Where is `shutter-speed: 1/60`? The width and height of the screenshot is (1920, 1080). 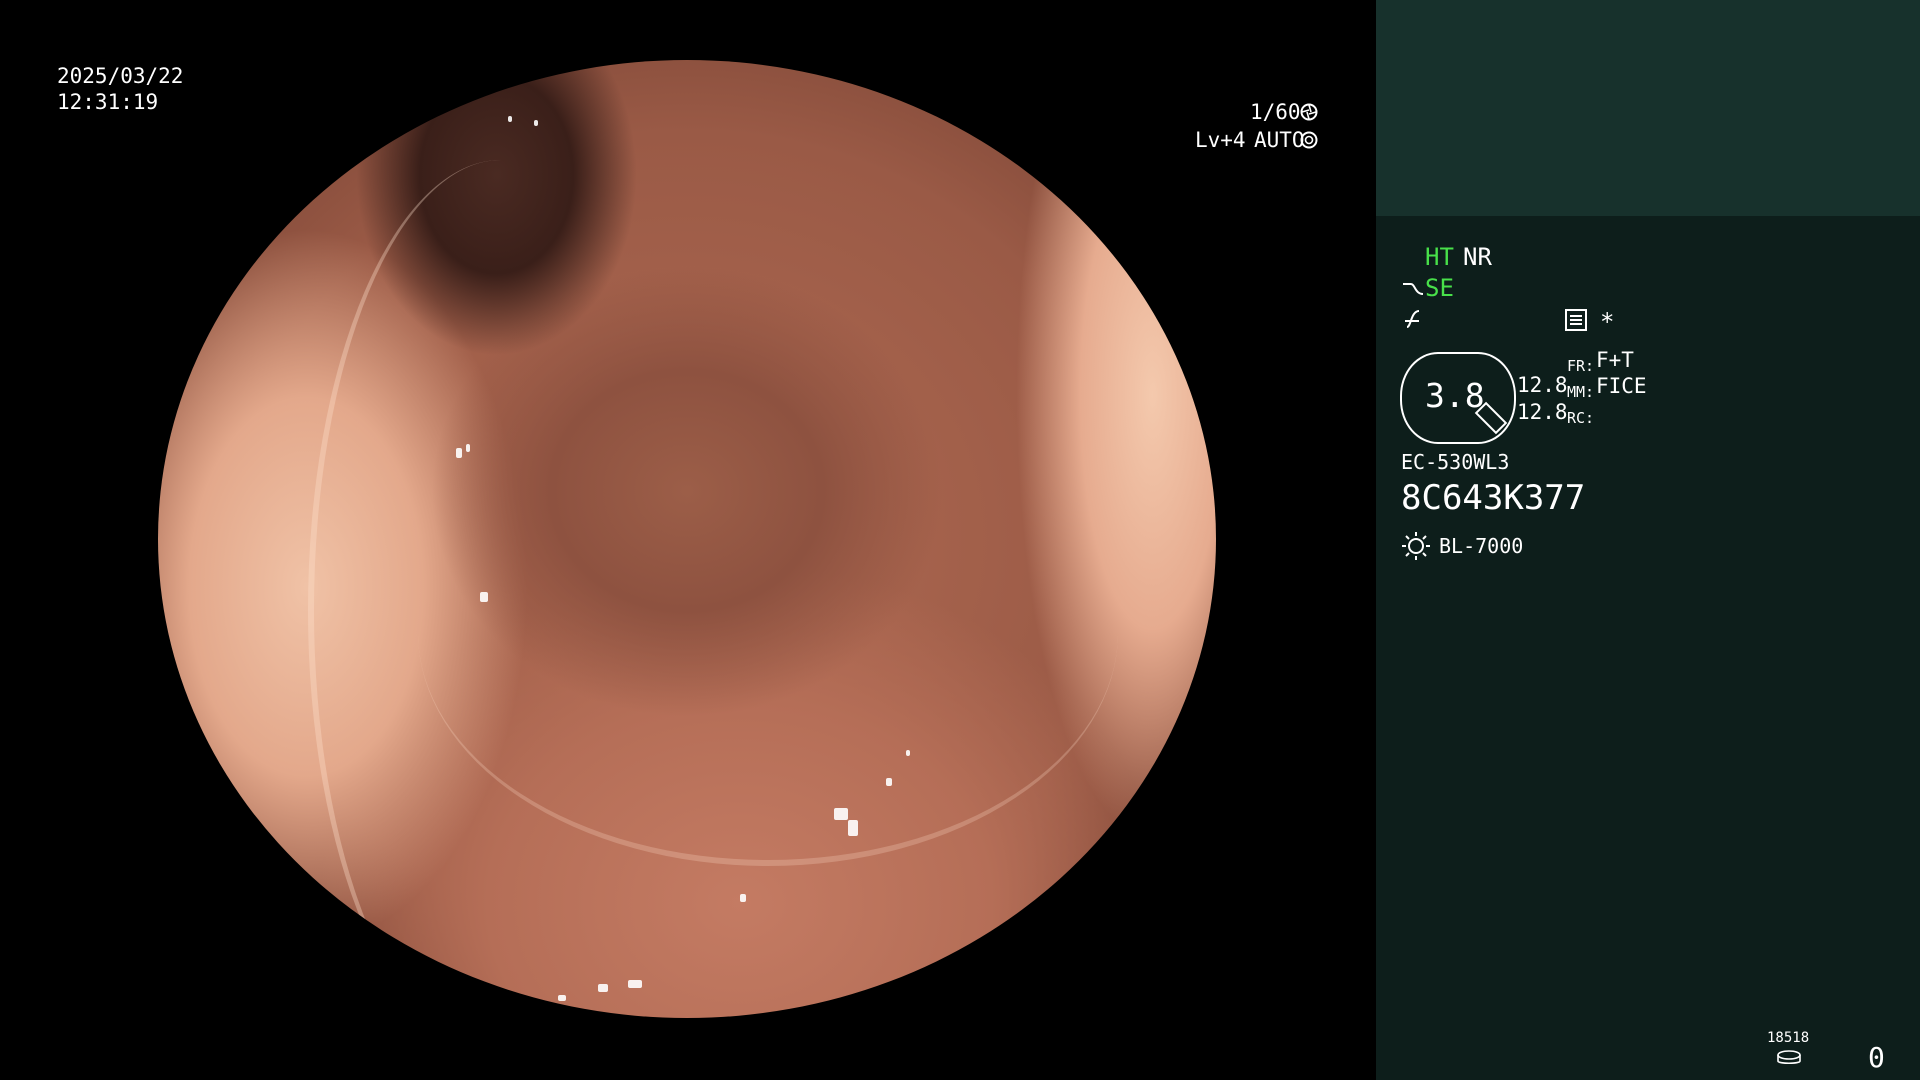 shutter-speed: 1/60 is located at coordinates (1275, 112).